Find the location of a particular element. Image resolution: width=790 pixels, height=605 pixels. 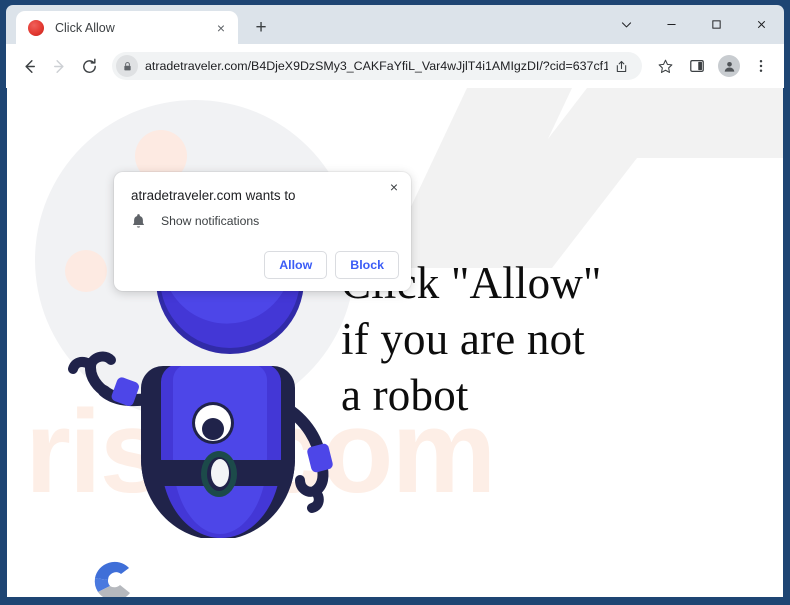

popup-permission-label: Show notifications is located at coordinates (210, 221).